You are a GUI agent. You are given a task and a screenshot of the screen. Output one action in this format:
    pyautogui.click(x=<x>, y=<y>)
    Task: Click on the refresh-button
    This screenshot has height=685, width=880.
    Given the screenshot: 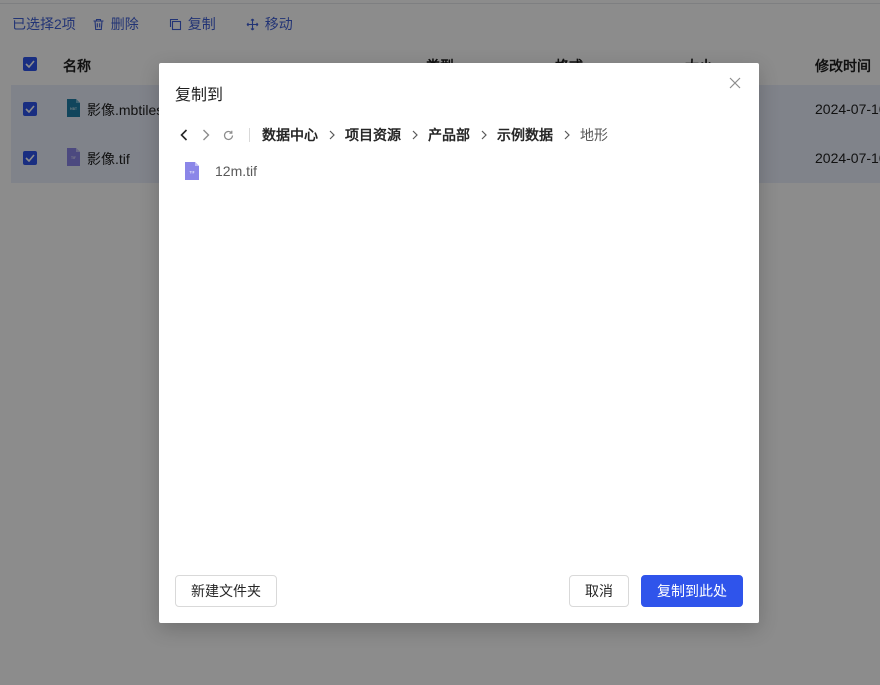 What is the action you would take?
    pyautogui.click(x=228, y=135)
    